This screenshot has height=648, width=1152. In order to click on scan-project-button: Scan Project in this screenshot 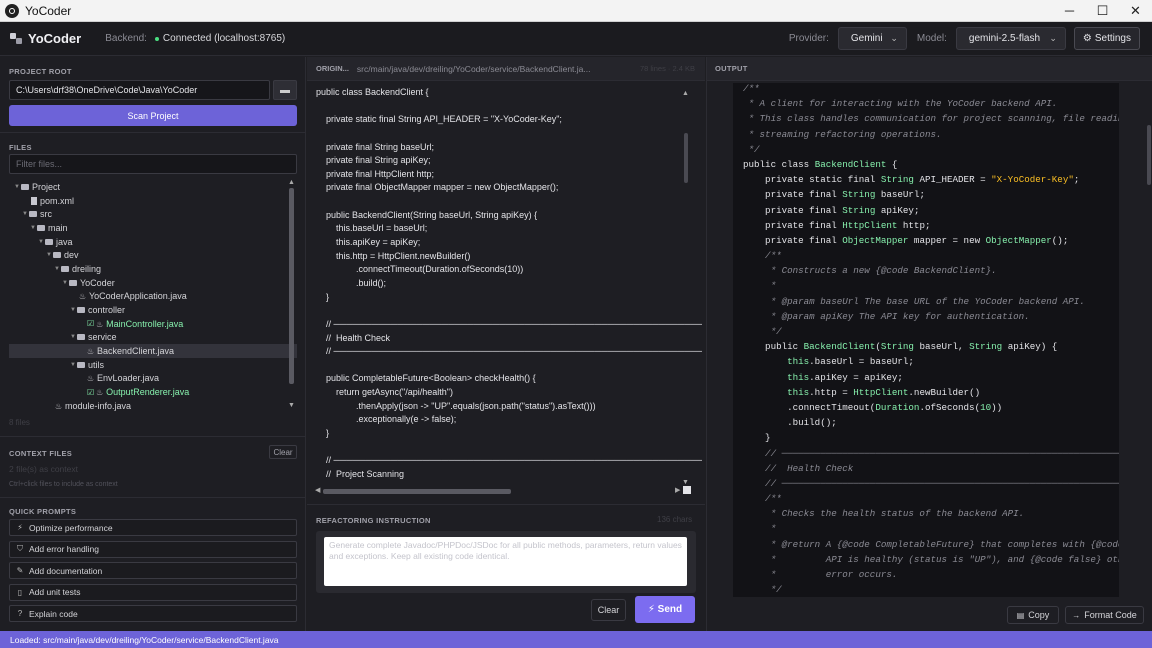, I will do `click(153, 115)`.